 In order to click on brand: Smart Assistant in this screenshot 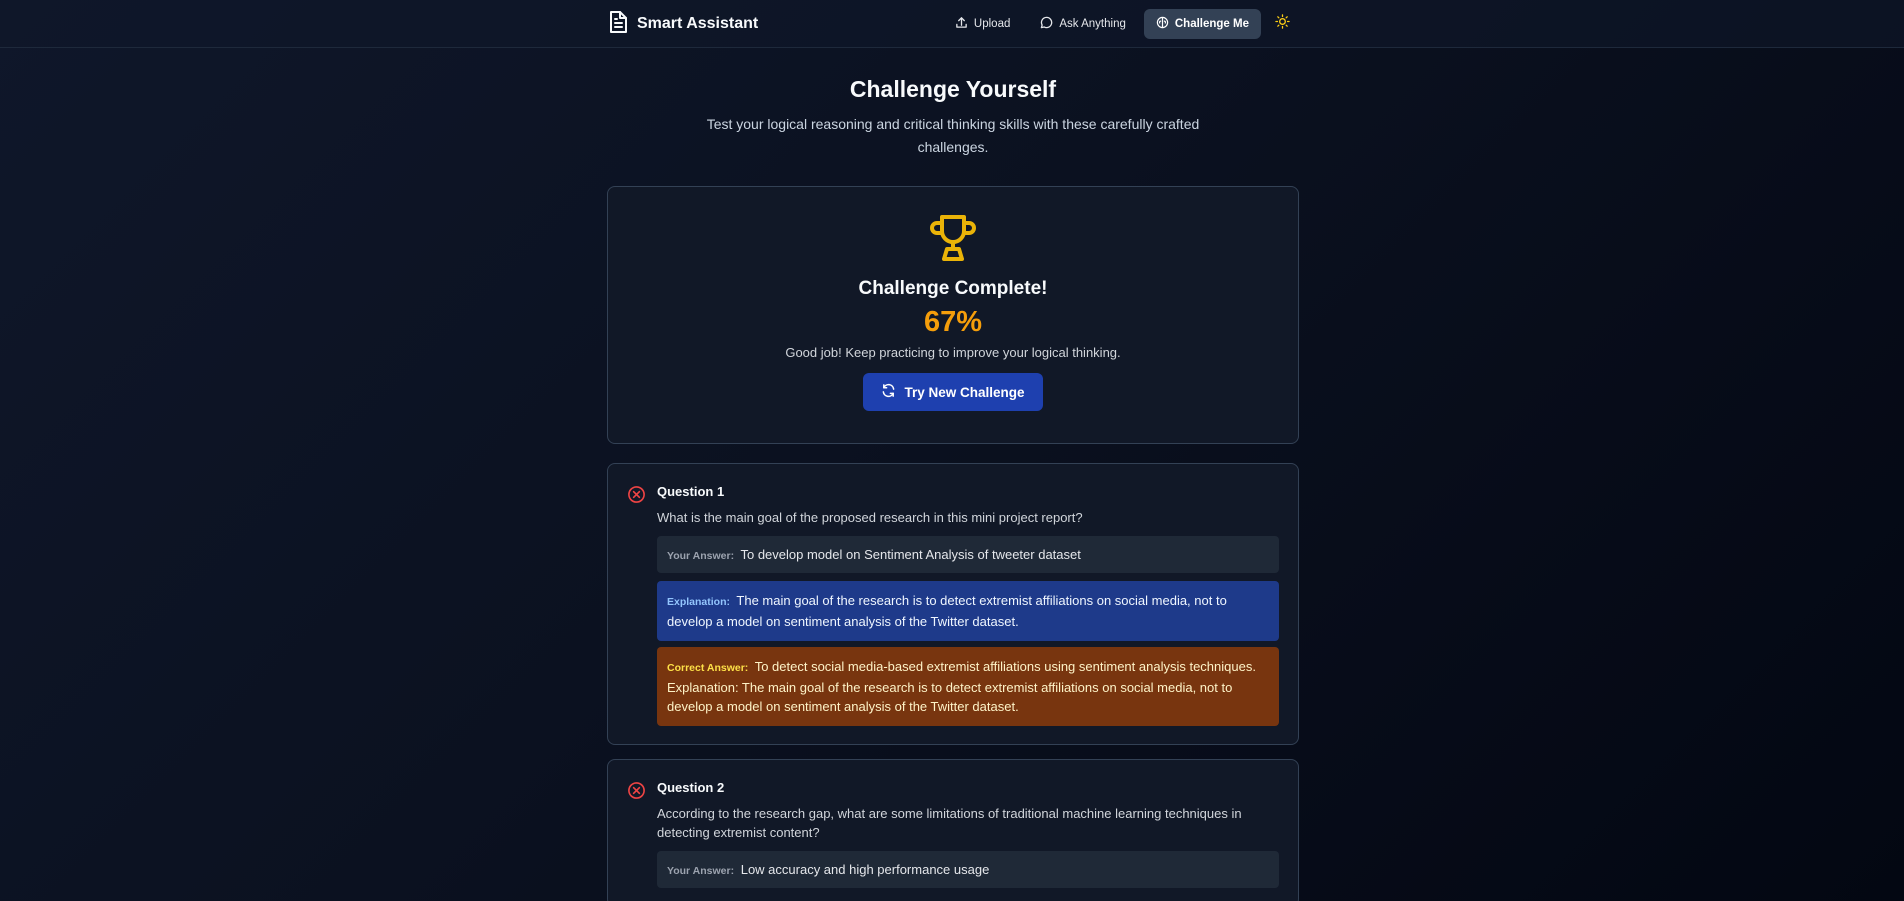, I will do `click(682, 24)`.